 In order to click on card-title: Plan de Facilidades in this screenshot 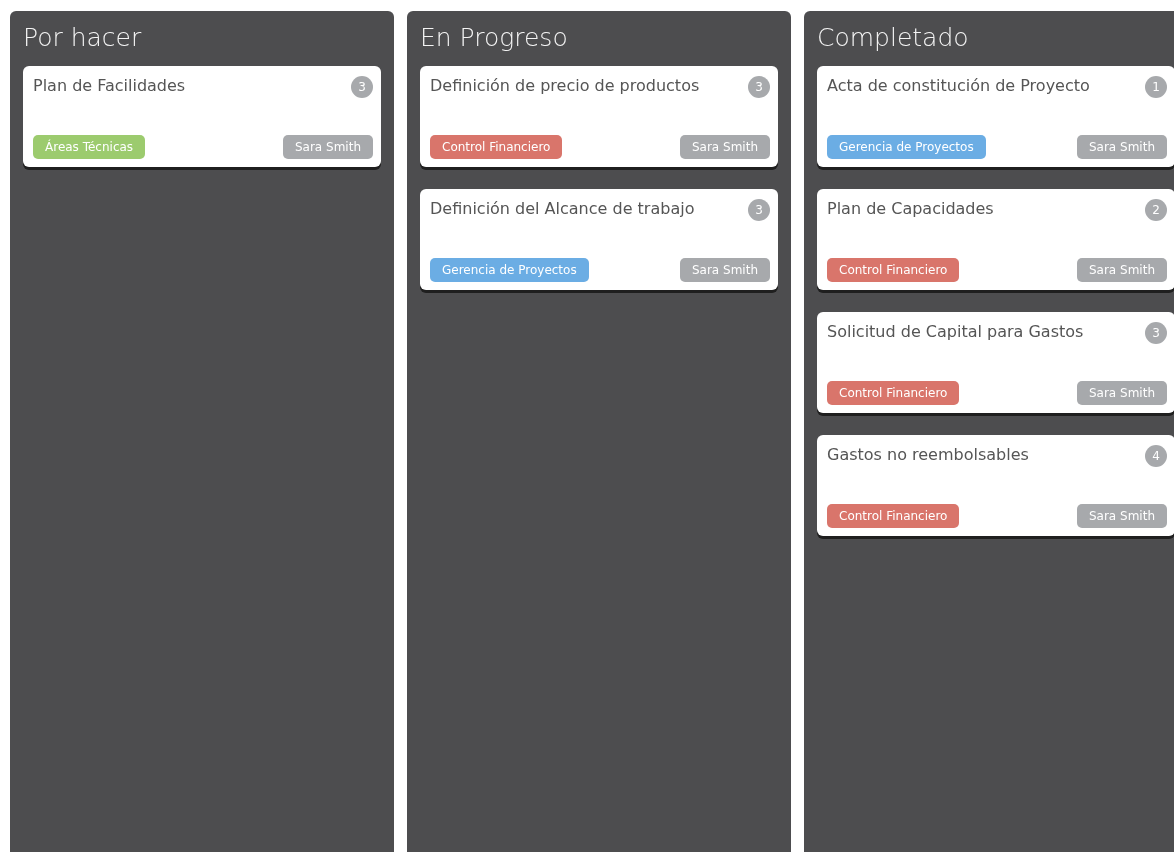, I will do `click(109, 85)`.